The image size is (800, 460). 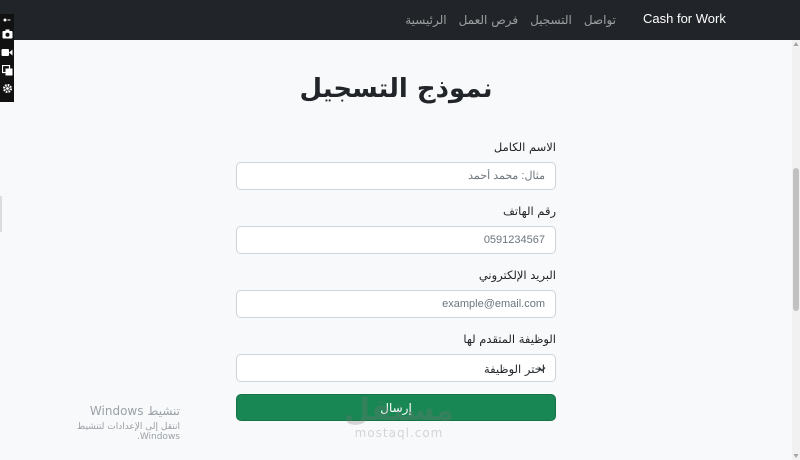 What do you see at coordinates (796, 456) in the screenshot?
I see `scroll-down-arrow-icon` at bounding box center [796, 456].